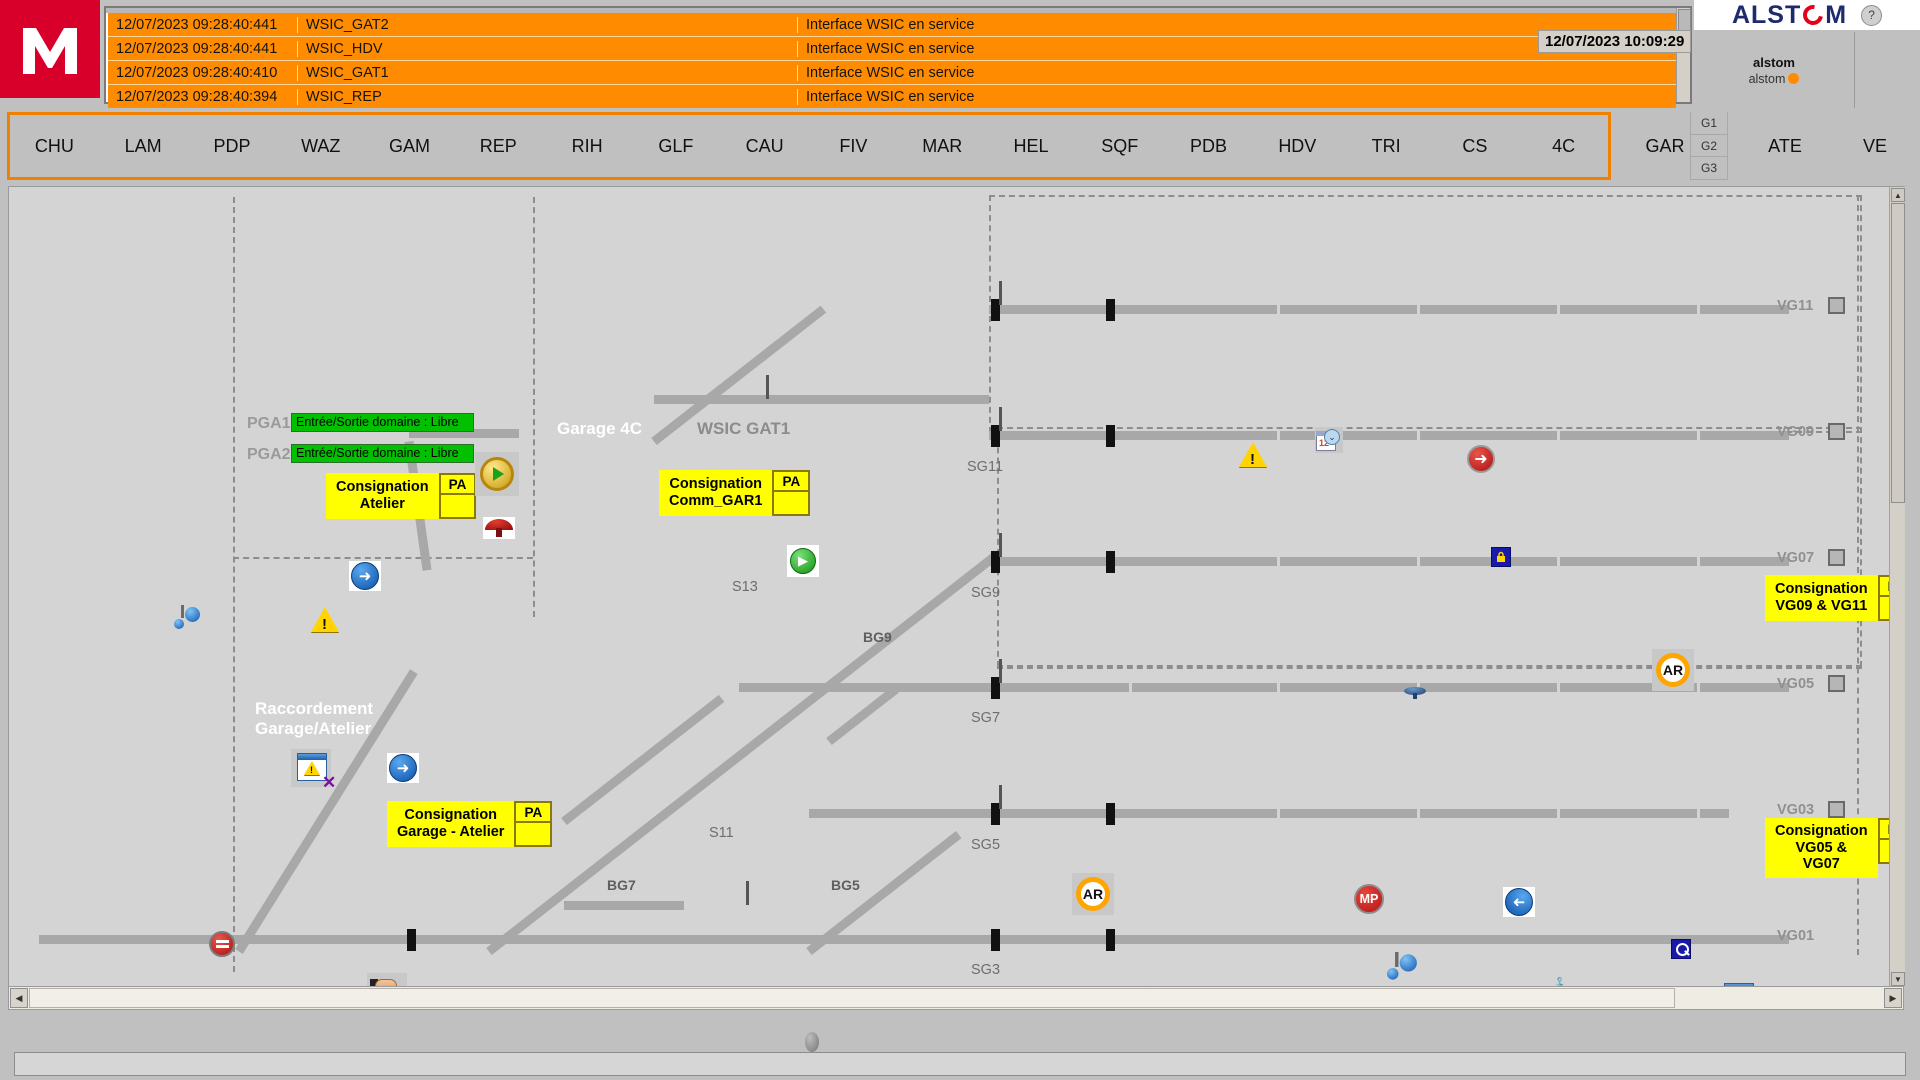 Image resolution: width=1920 pixels, height=1080 pixels. Describe the element at coordinates (409, 146) in the screenshot. I see `tab-gam: GAM` at that location.